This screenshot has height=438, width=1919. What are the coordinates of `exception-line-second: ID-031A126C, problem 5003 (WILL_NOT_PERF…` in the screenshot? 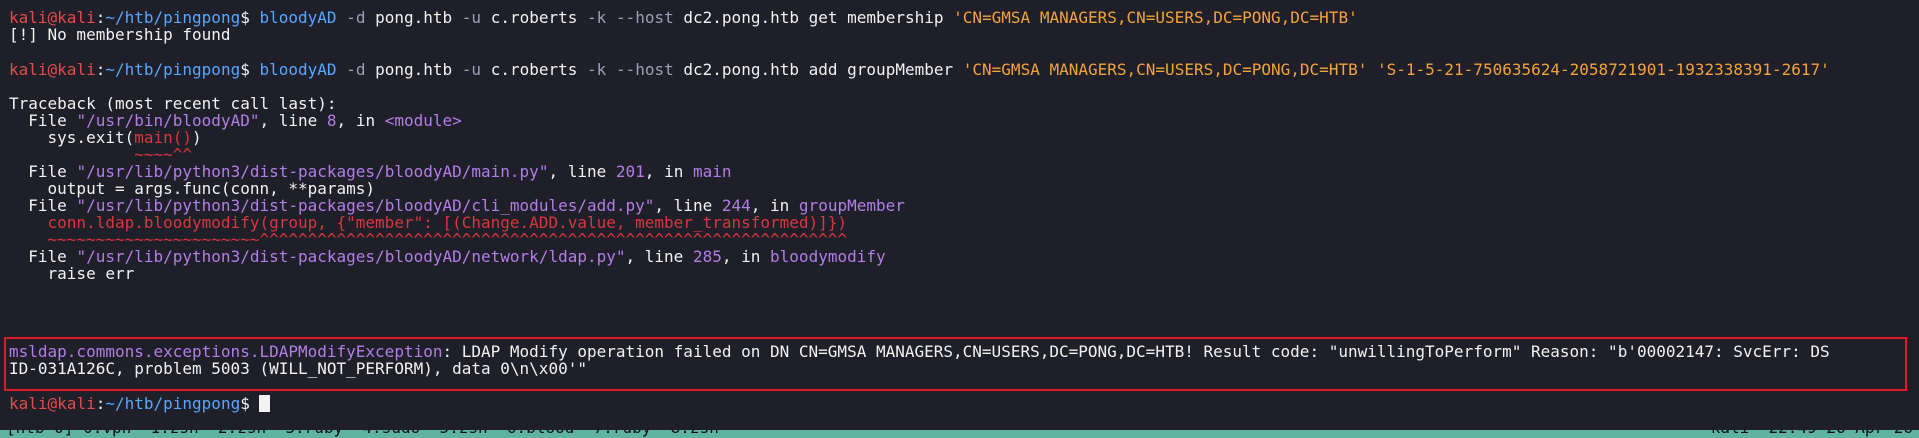 It's located at (298, 368).